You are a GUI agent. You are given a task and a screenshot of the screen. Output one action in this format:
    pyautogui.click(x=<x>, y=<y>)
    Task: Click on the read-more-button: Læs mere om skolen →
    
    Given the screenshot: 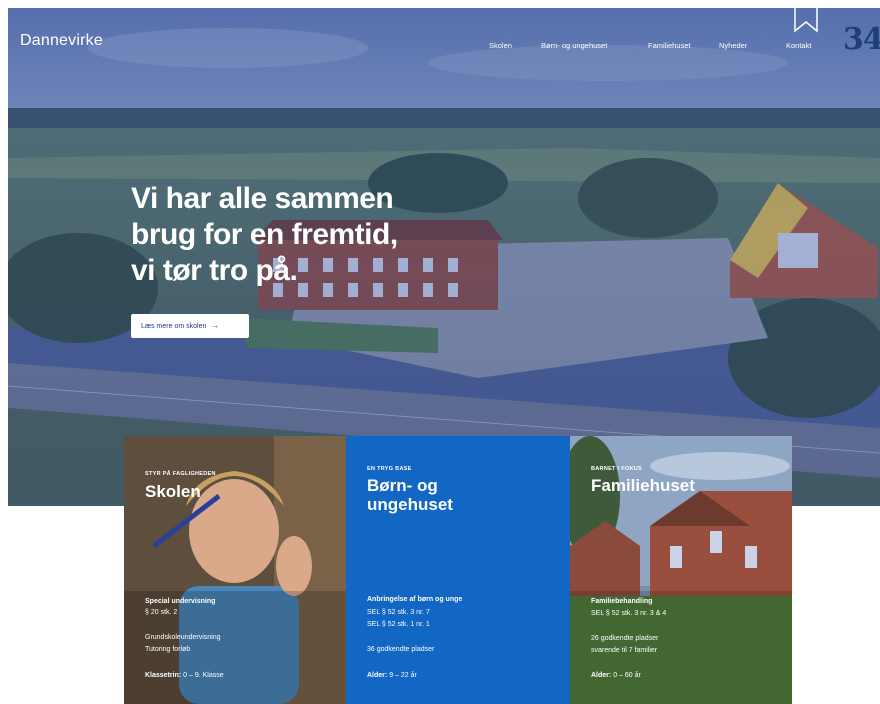 What is the action you would take?
    pyautogui.click(x=190, y=326)
    